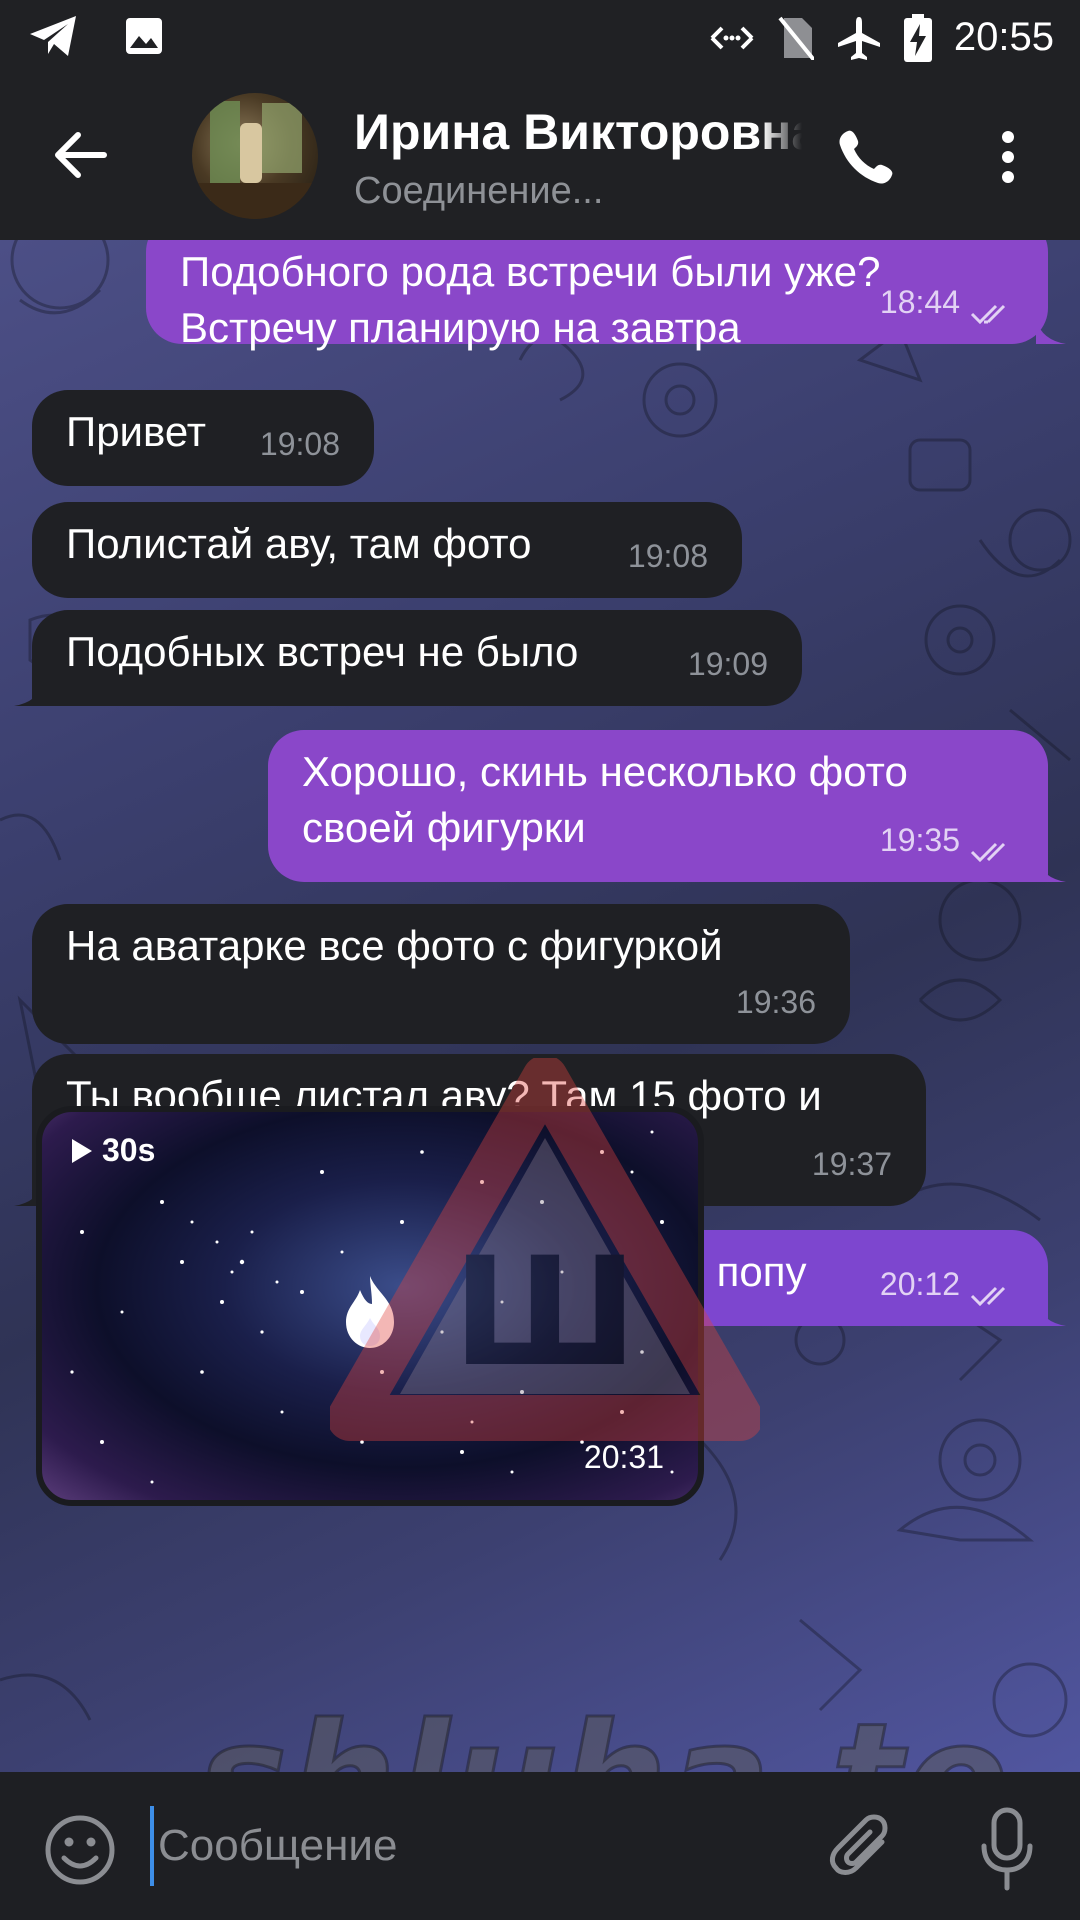 The height and width of the screenshot is (1920, 1080). I want to click on message-time: 20:12, so click(919, 1284).